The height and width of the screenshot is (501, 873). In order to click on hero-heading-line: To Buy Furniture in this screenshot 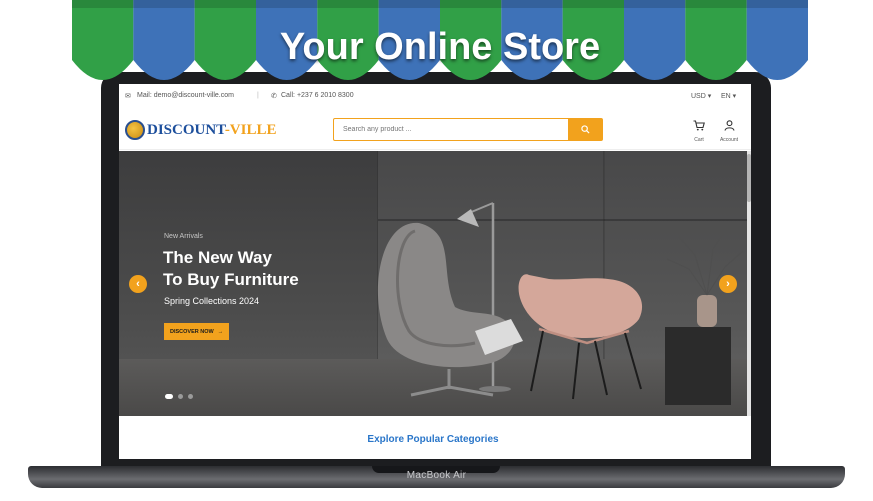, I will do `click(231, 279)`.